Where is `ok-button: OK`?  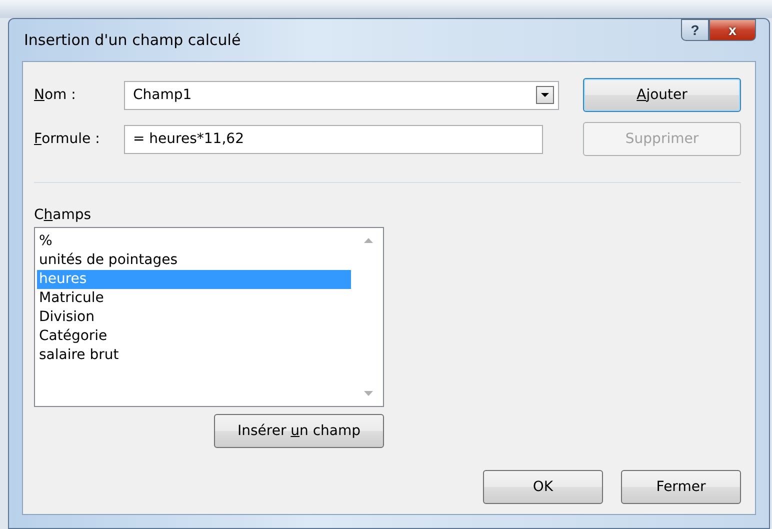 ok-button: OK is located at coordinates (543, 487).